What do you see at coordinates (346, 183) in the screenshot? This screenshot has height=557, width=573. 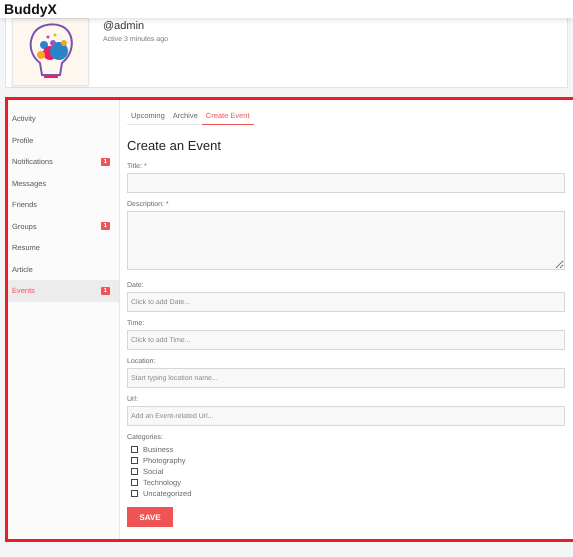 I see `input-field` at bounding box center [346, 183].